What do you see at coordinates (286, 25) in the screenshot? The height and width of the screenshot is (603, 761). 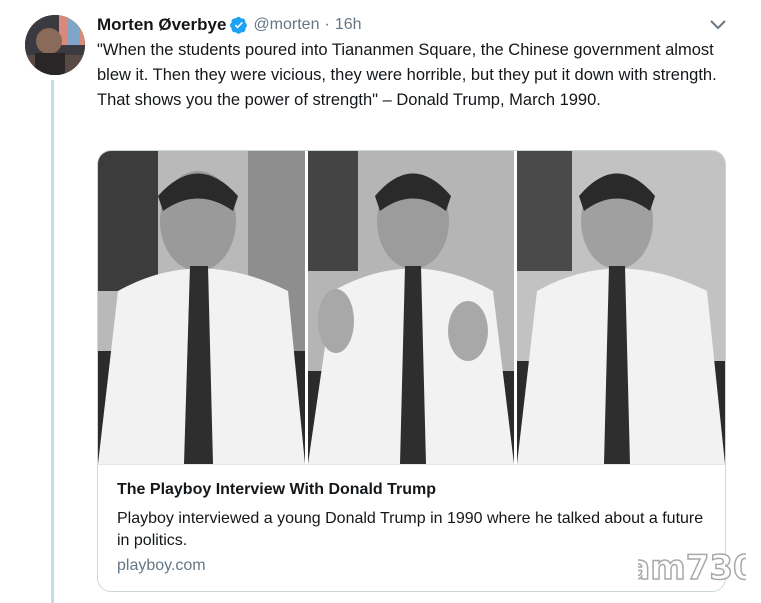 I see `author-handle: @morten` at bounding box center [286, 25].